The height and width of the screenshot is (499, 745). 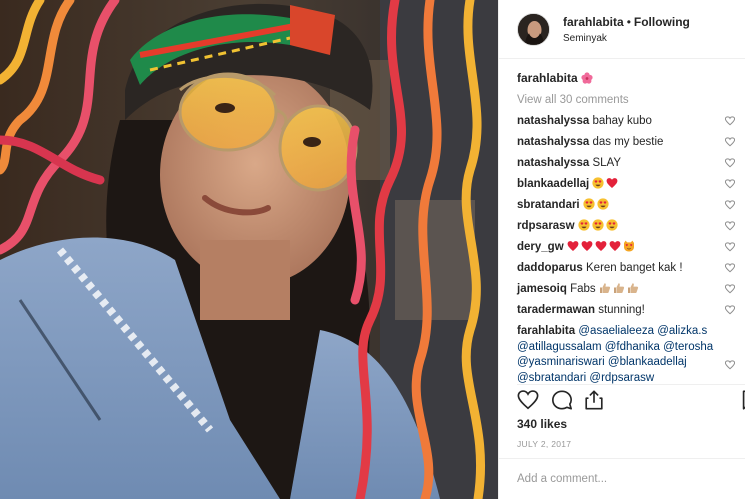 What do you see at coordinates (627, 207) in the screenshot?
I see `comment-row: sbratandari` at bounding box center [627, 207].